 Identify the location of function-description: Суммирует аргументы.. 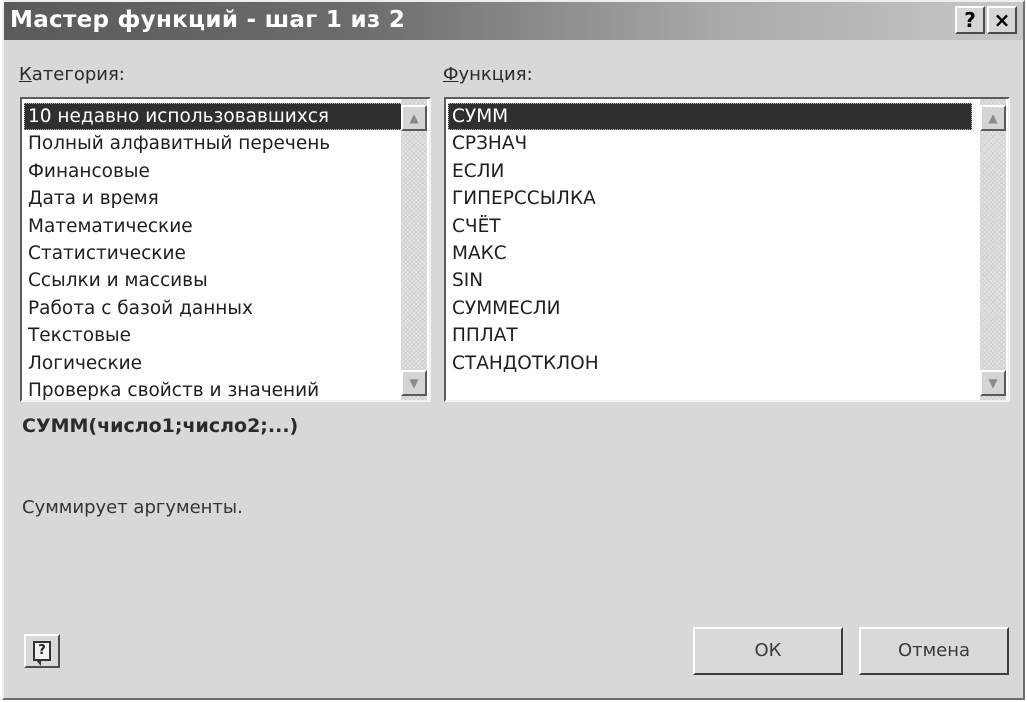
(132, 507).